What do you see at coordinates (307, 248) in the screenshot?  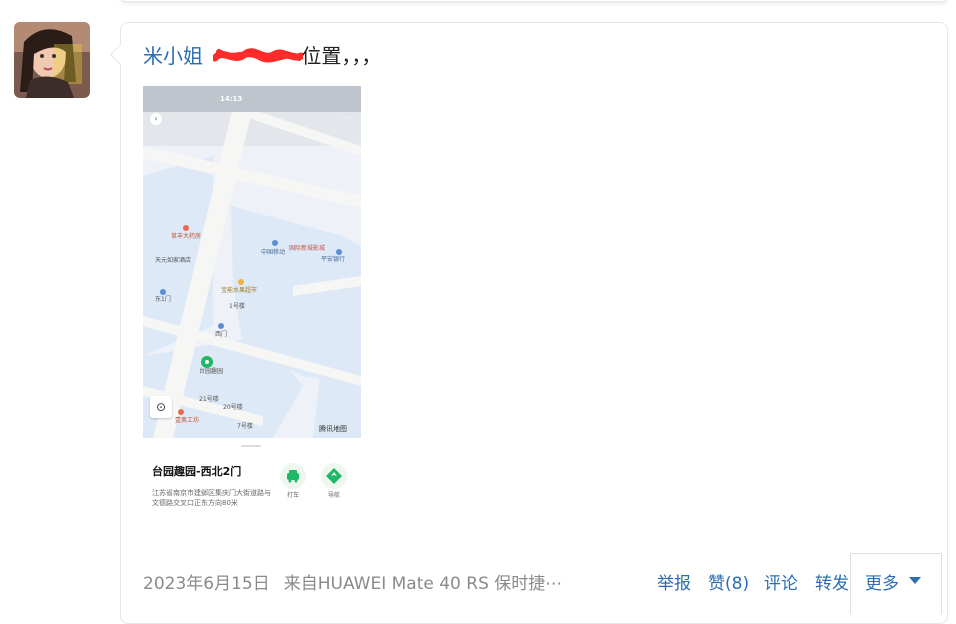 I see `map-label: 国际新城影城` at bounding box center [307, 248].